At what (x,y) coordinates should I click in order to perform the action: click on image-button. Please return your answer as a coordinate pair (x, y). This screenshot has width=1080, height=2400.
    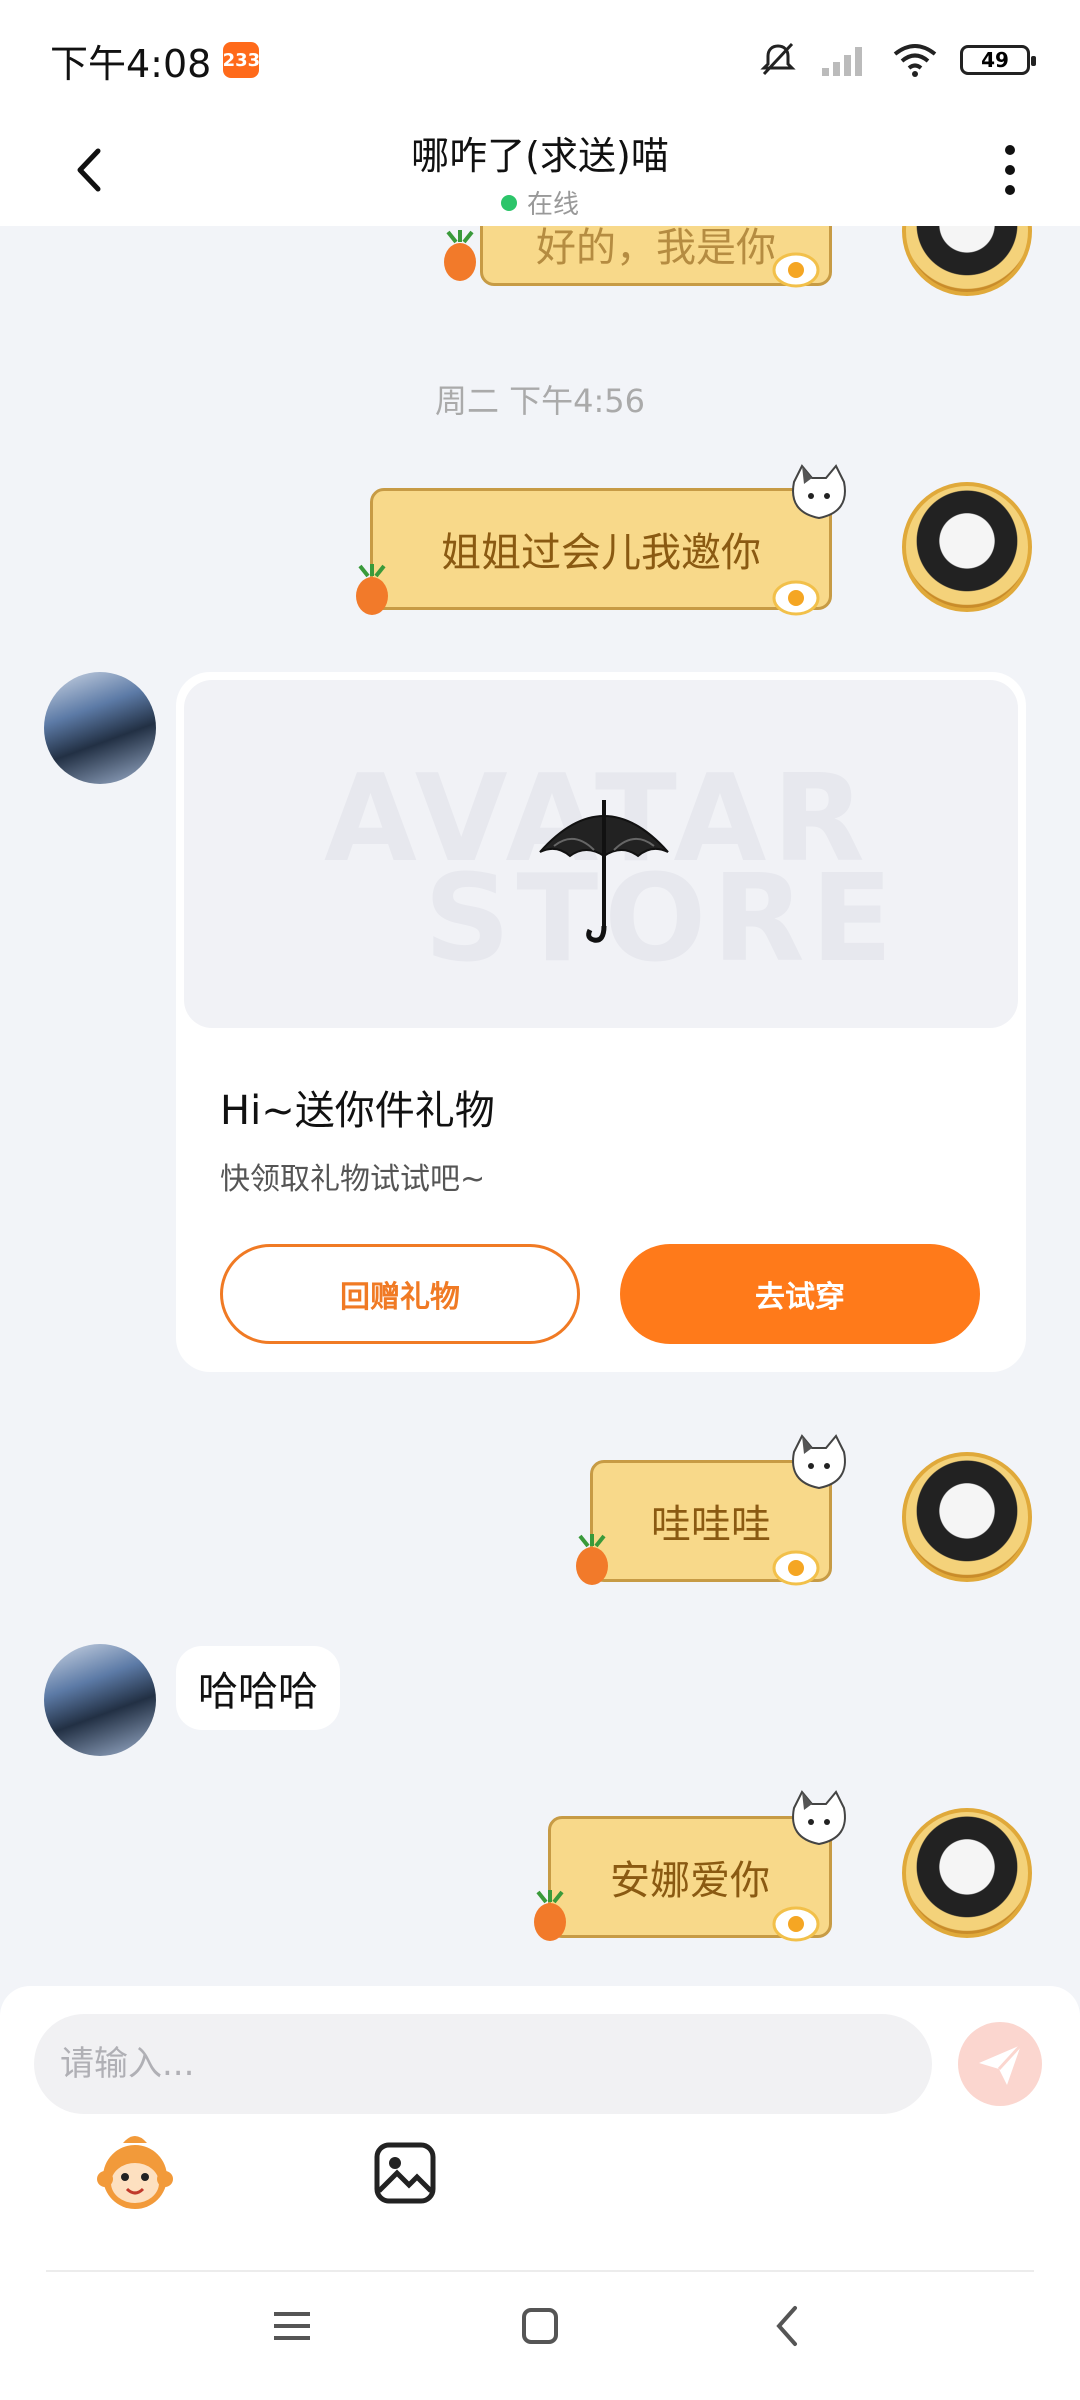
    Looking at the image, I should click on (405, 2173).